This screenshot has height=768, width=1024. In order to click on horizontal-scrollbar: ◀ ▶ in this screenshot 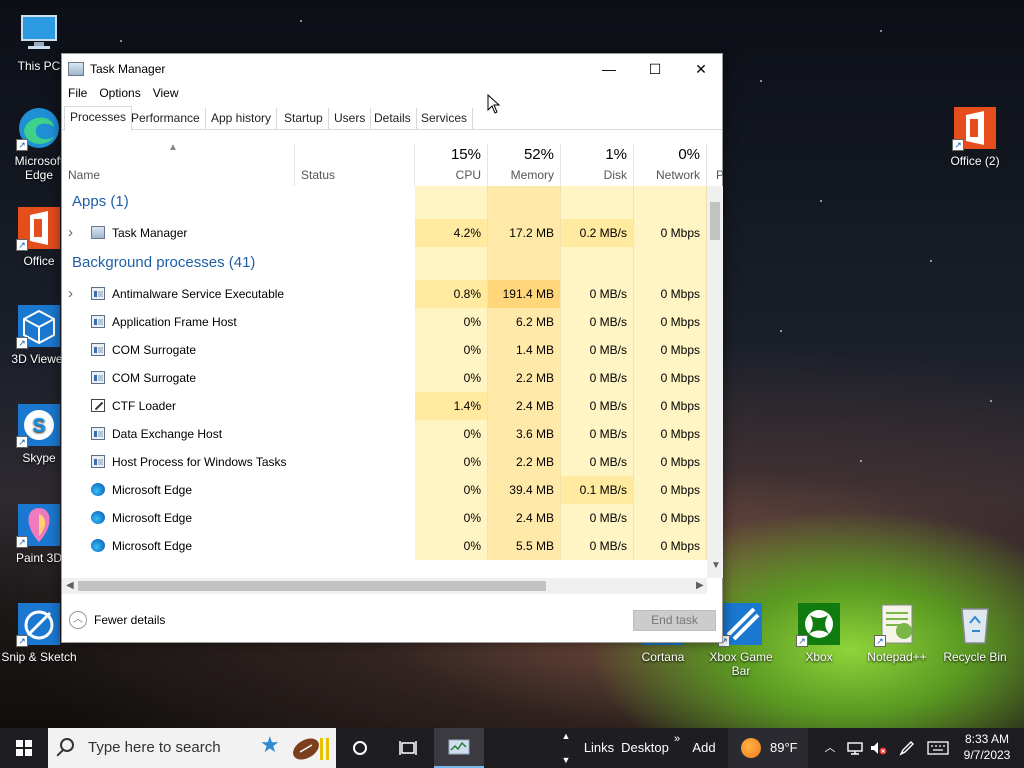, I will do `click(384, 586)`.